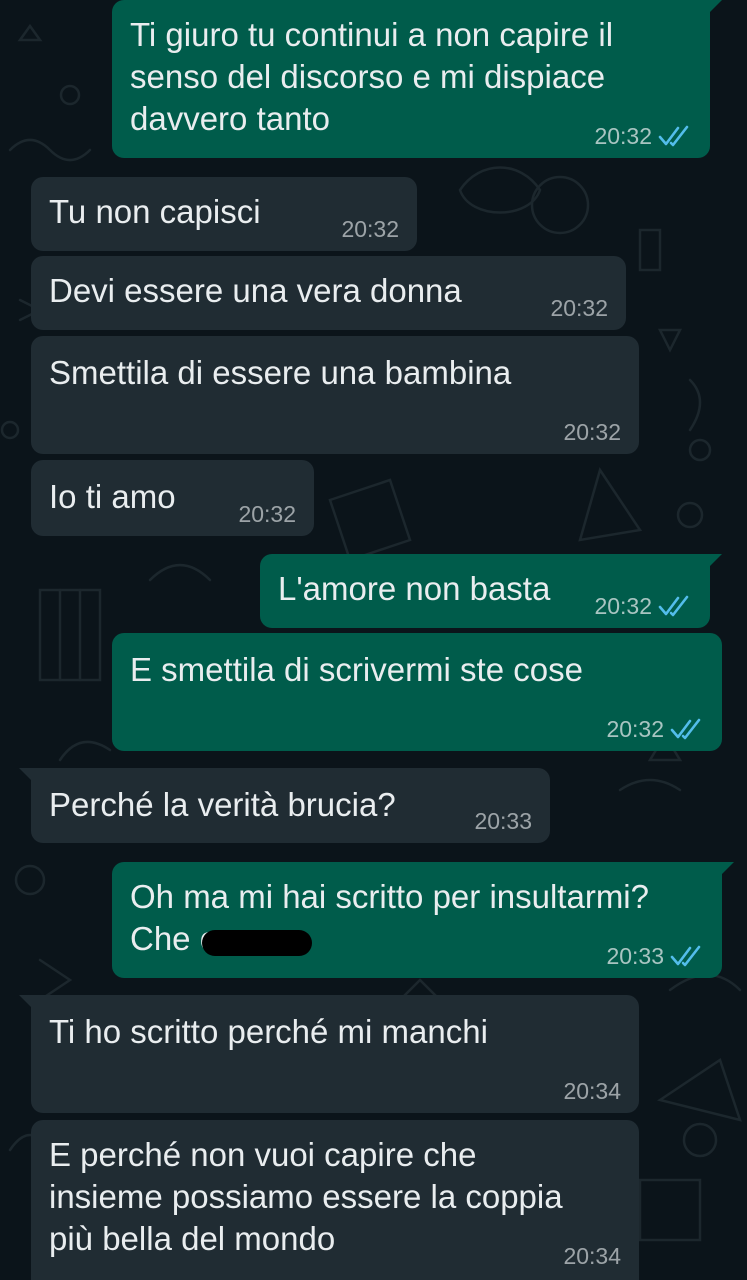 The height and width of the screenshot is (1280, 747). I want to click on redaction-mark, so click(257, 943).